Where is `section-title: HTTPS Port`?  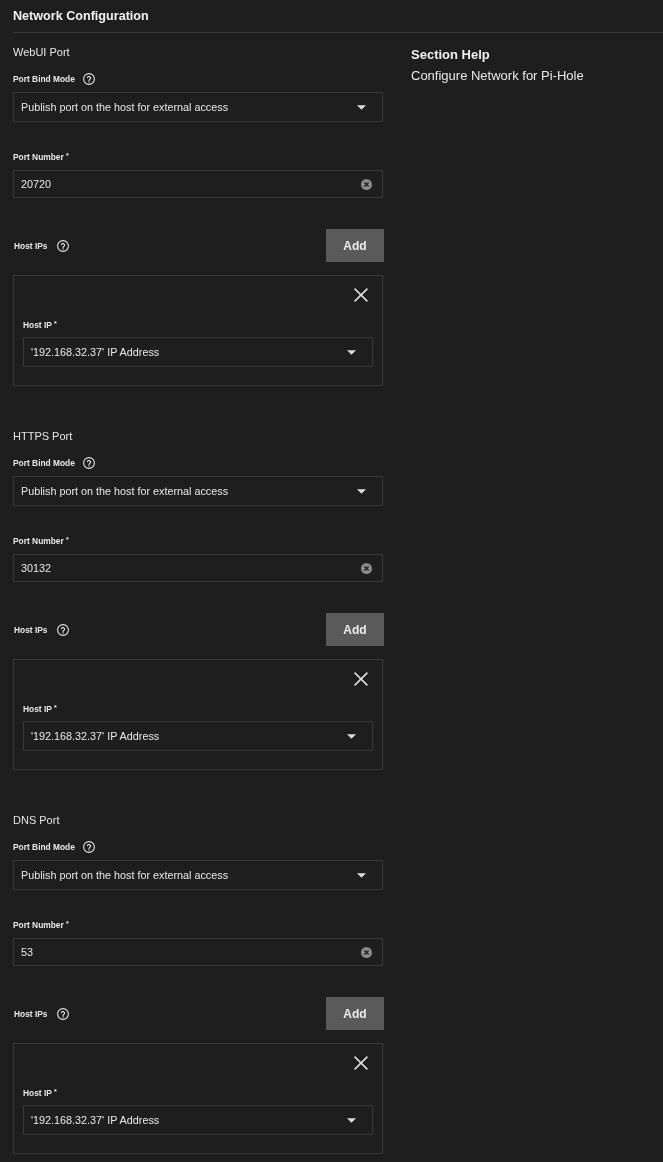 section-title: HTTPS Port is located at coordinates (43, 436).